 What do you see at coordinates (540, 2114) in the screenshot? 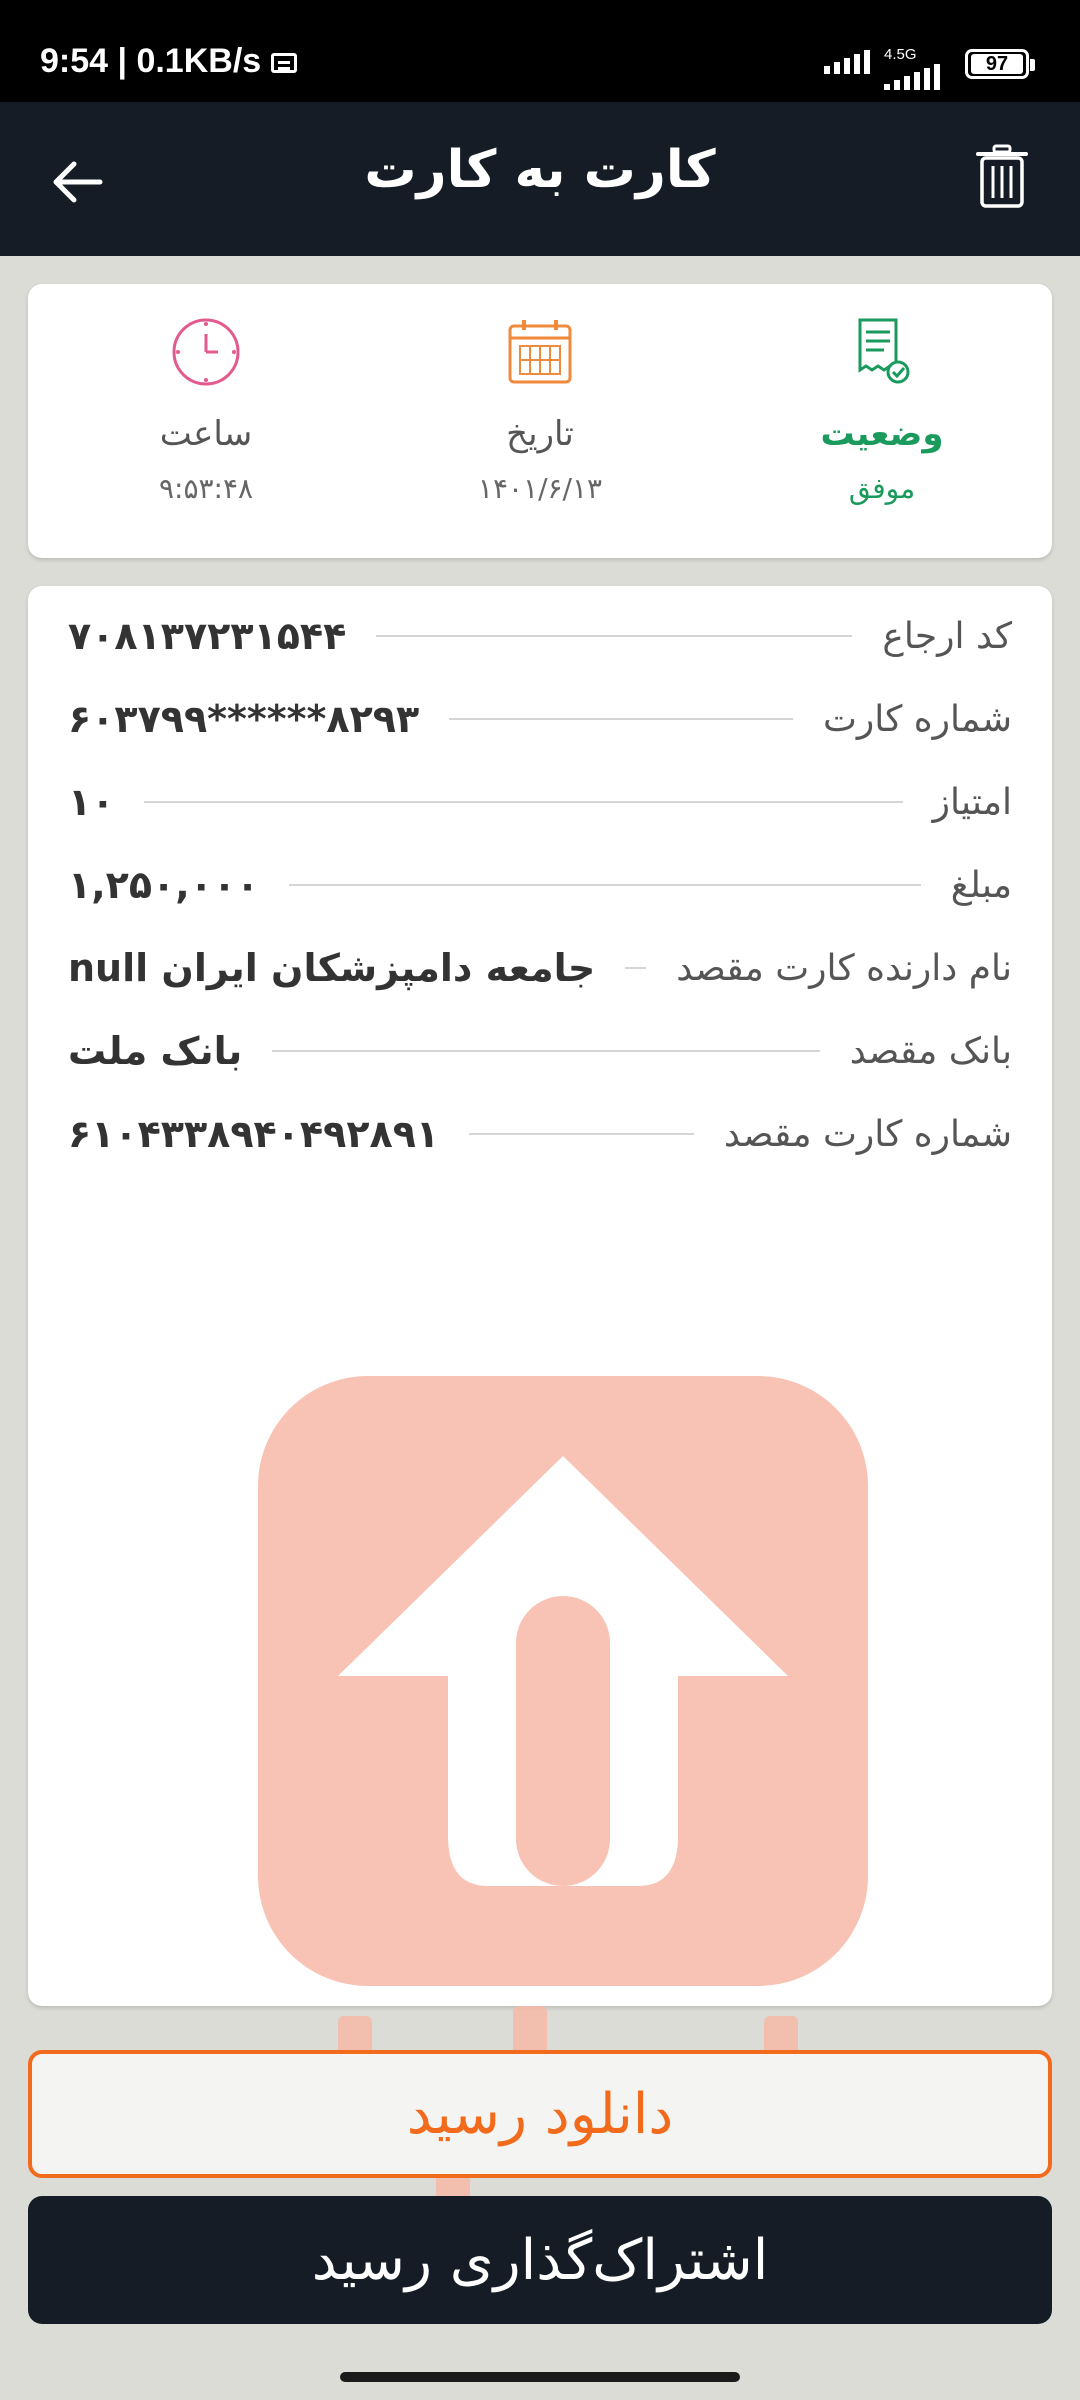
I see `download-receipt-button: دانلود رسید` at bounding box center [540, 2114].